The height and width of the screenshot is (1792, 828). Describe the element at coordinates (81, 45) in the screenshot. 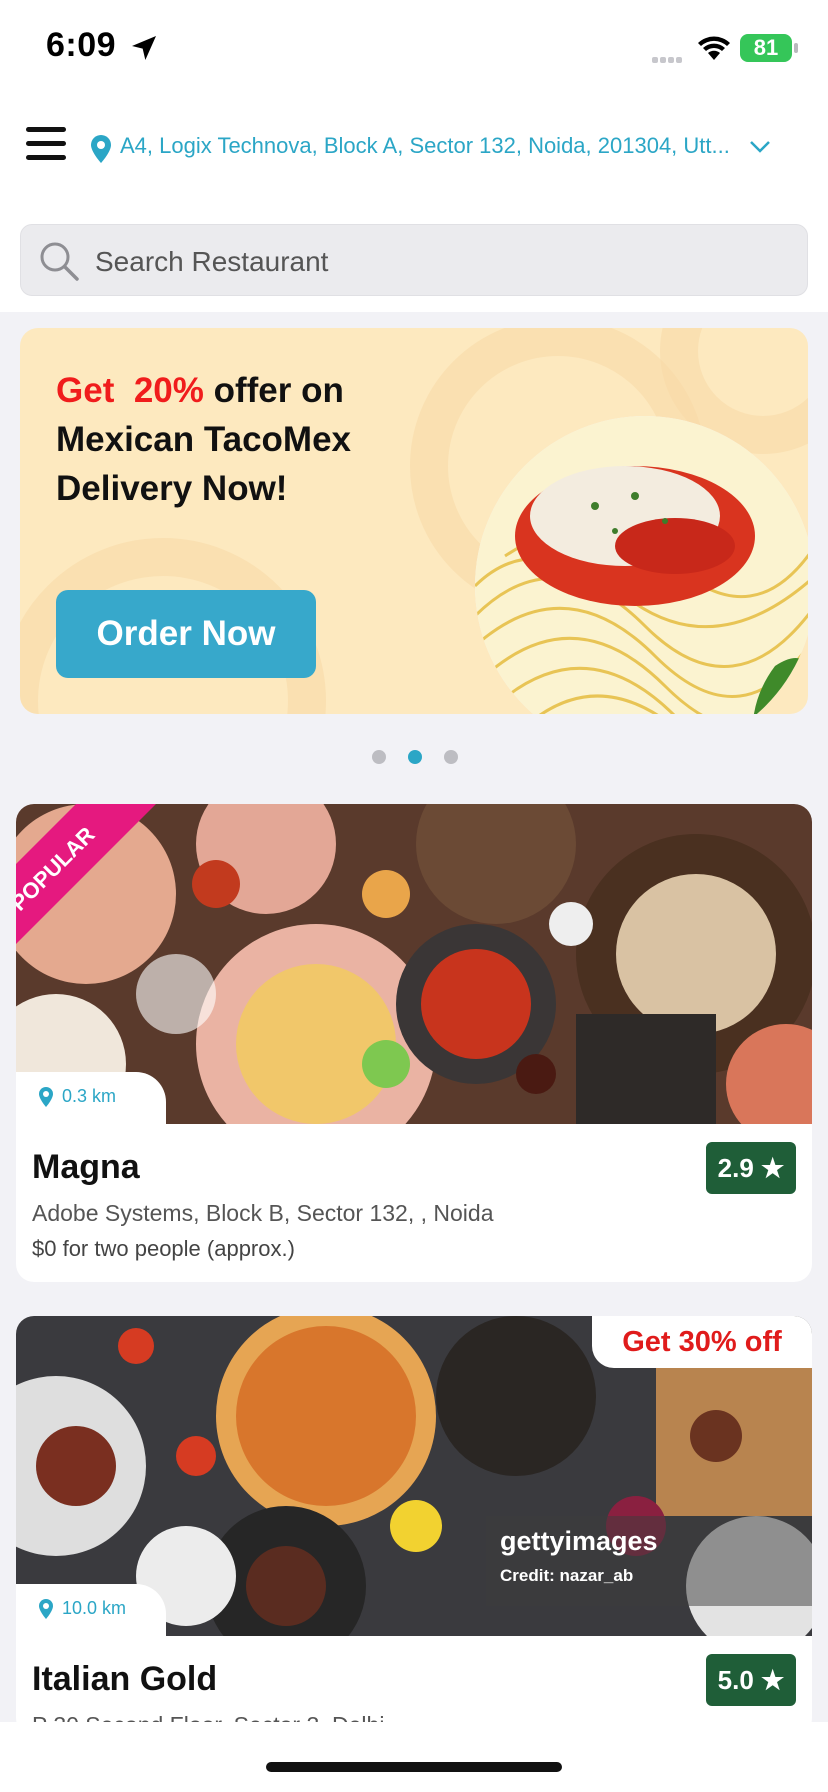

I see `status-time: 6:09` at that location.